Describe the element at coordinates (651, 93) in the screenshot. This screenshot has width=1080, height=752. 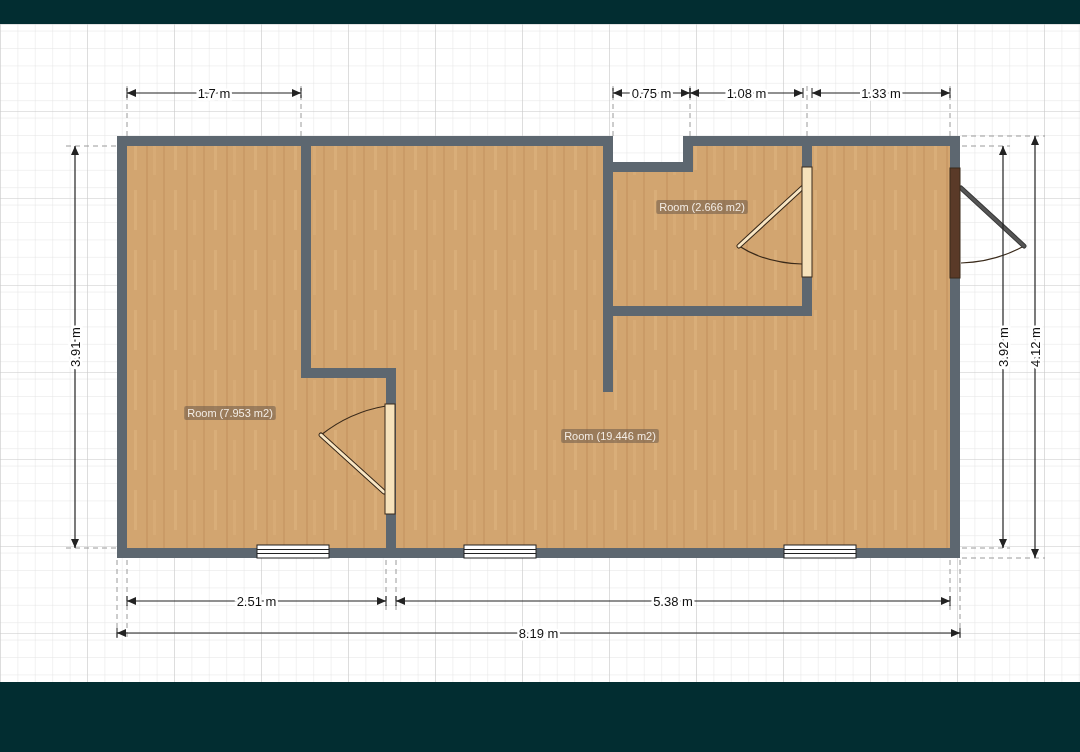
I see `dimension-line: 0.75 m` at that location.